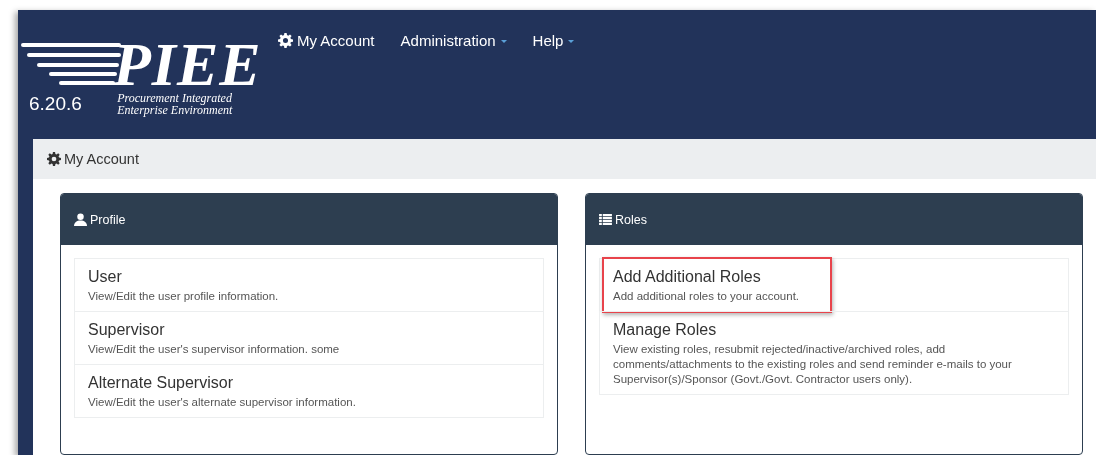 This screenshot has height=455, width=1096. Describe the element at coordinates (453, 40) in the screenshot. I see `nav-link: Administration` at that location.